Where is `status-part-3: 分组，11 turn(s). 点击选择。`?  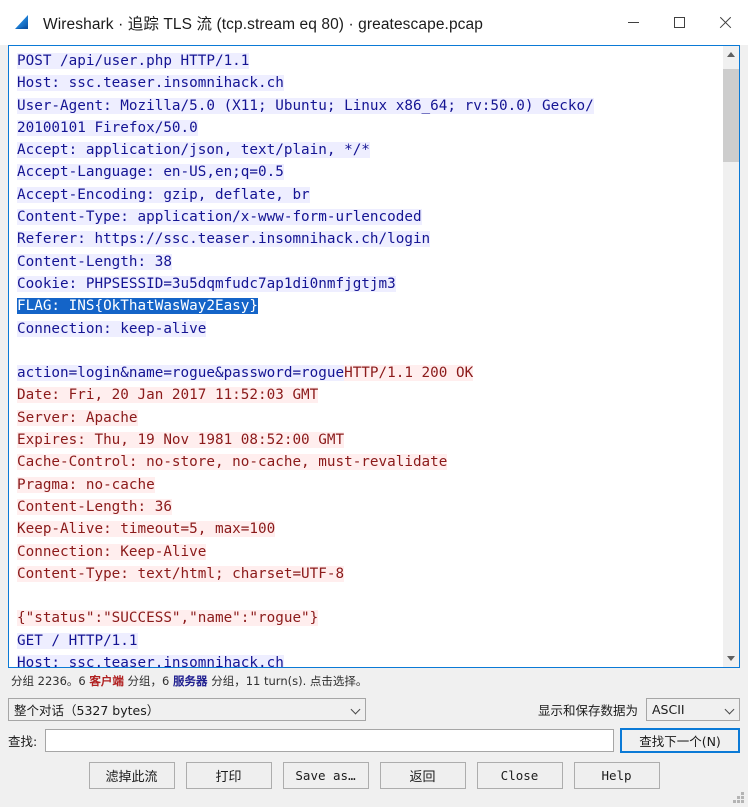 status-part-3: 分组，11 turn(s). 点击选择。 is located at coordinates (287, 681).